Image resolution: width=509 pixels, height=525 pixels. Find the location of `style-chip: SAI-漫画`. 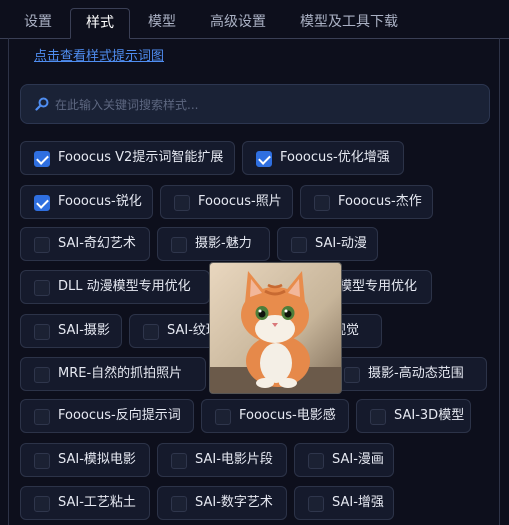

style-chip: SAI-漫画 is located at coordinates (344, 460).